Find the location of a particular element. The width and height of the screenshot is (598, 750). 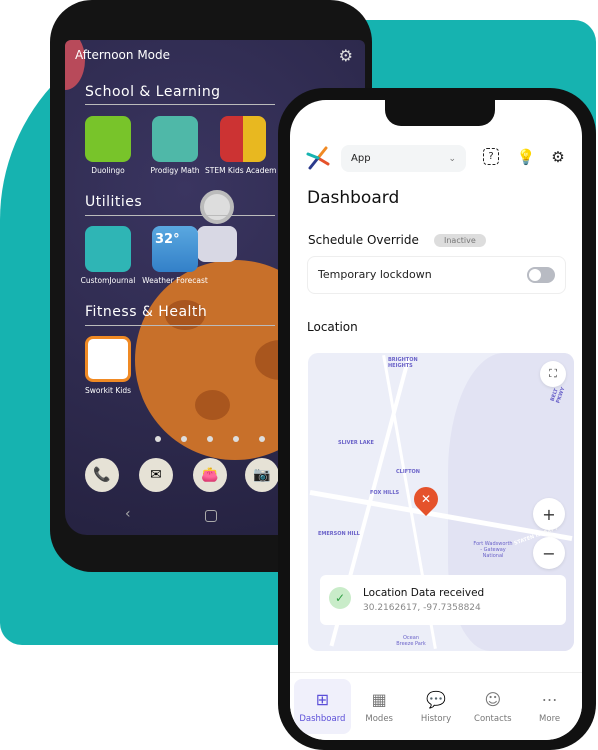

app-select-value: App is located at coordinates (361, 158).